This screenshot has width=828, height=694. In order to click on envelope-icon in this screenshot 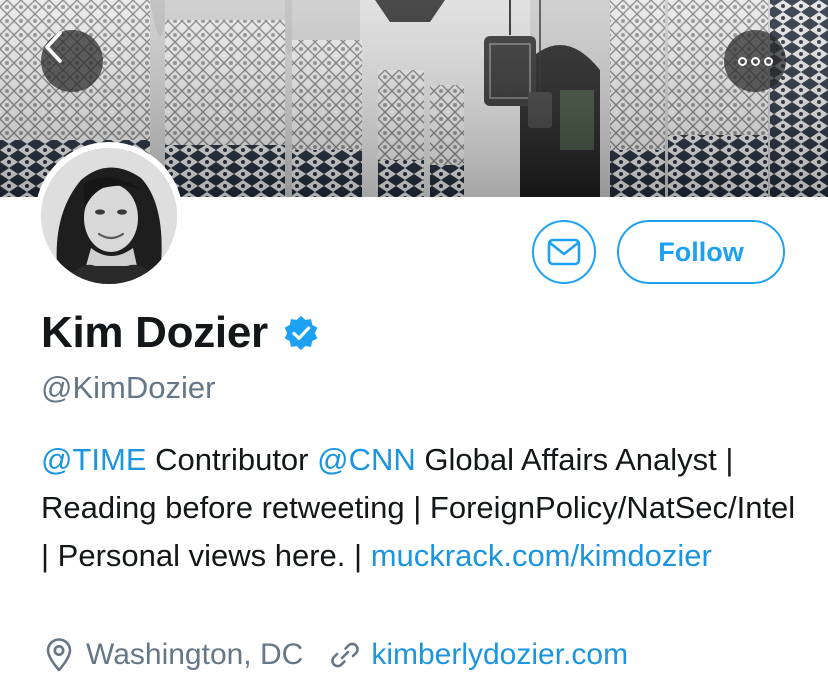, I will do `click(564, 252)`.